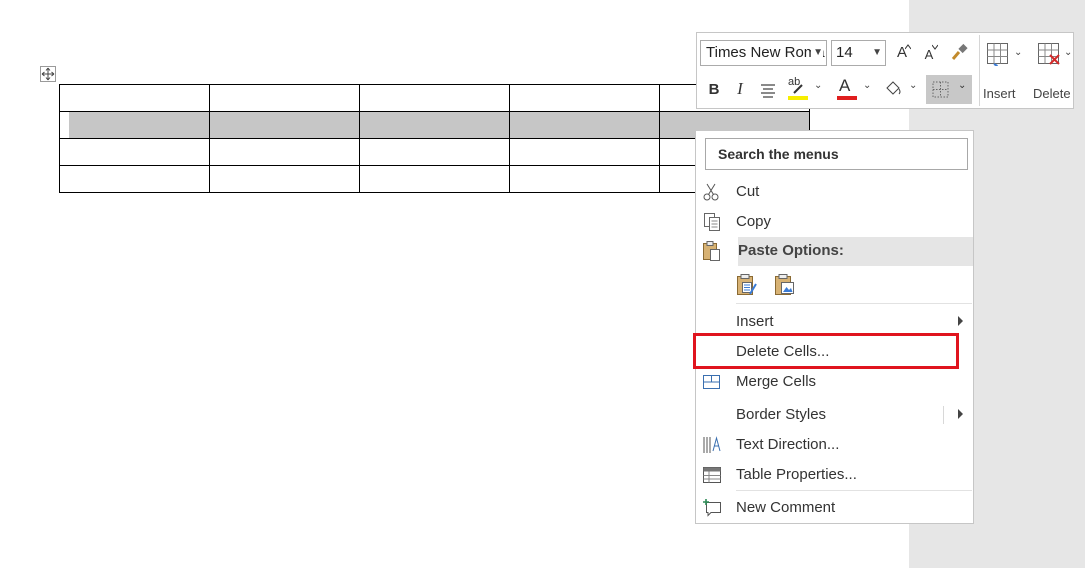  Describe the element at coordinates (845, 85) in the screenshot. I see `font-color-icon: A` at that location.